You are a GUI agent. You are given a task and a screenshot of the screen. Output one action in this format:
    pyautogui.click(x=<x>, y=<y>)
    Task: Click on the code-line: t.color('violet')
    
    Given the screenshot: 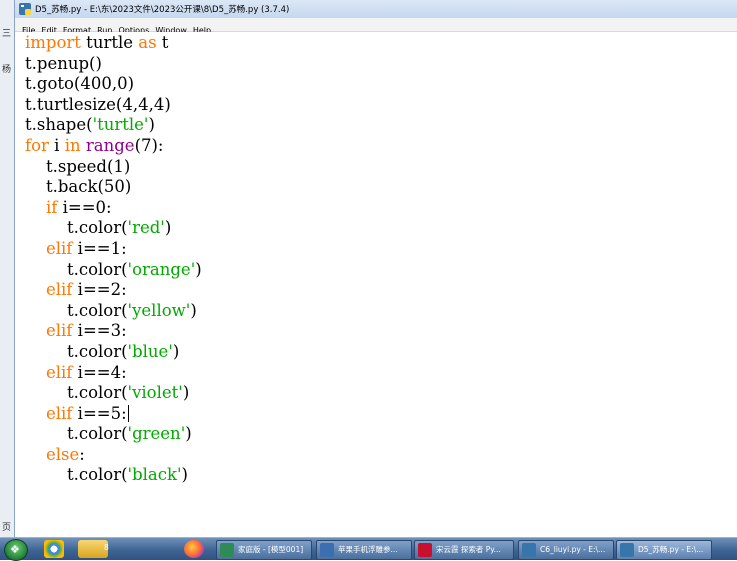 What is the action you would take?
    pyautogui.click(x=113, y=393)
    